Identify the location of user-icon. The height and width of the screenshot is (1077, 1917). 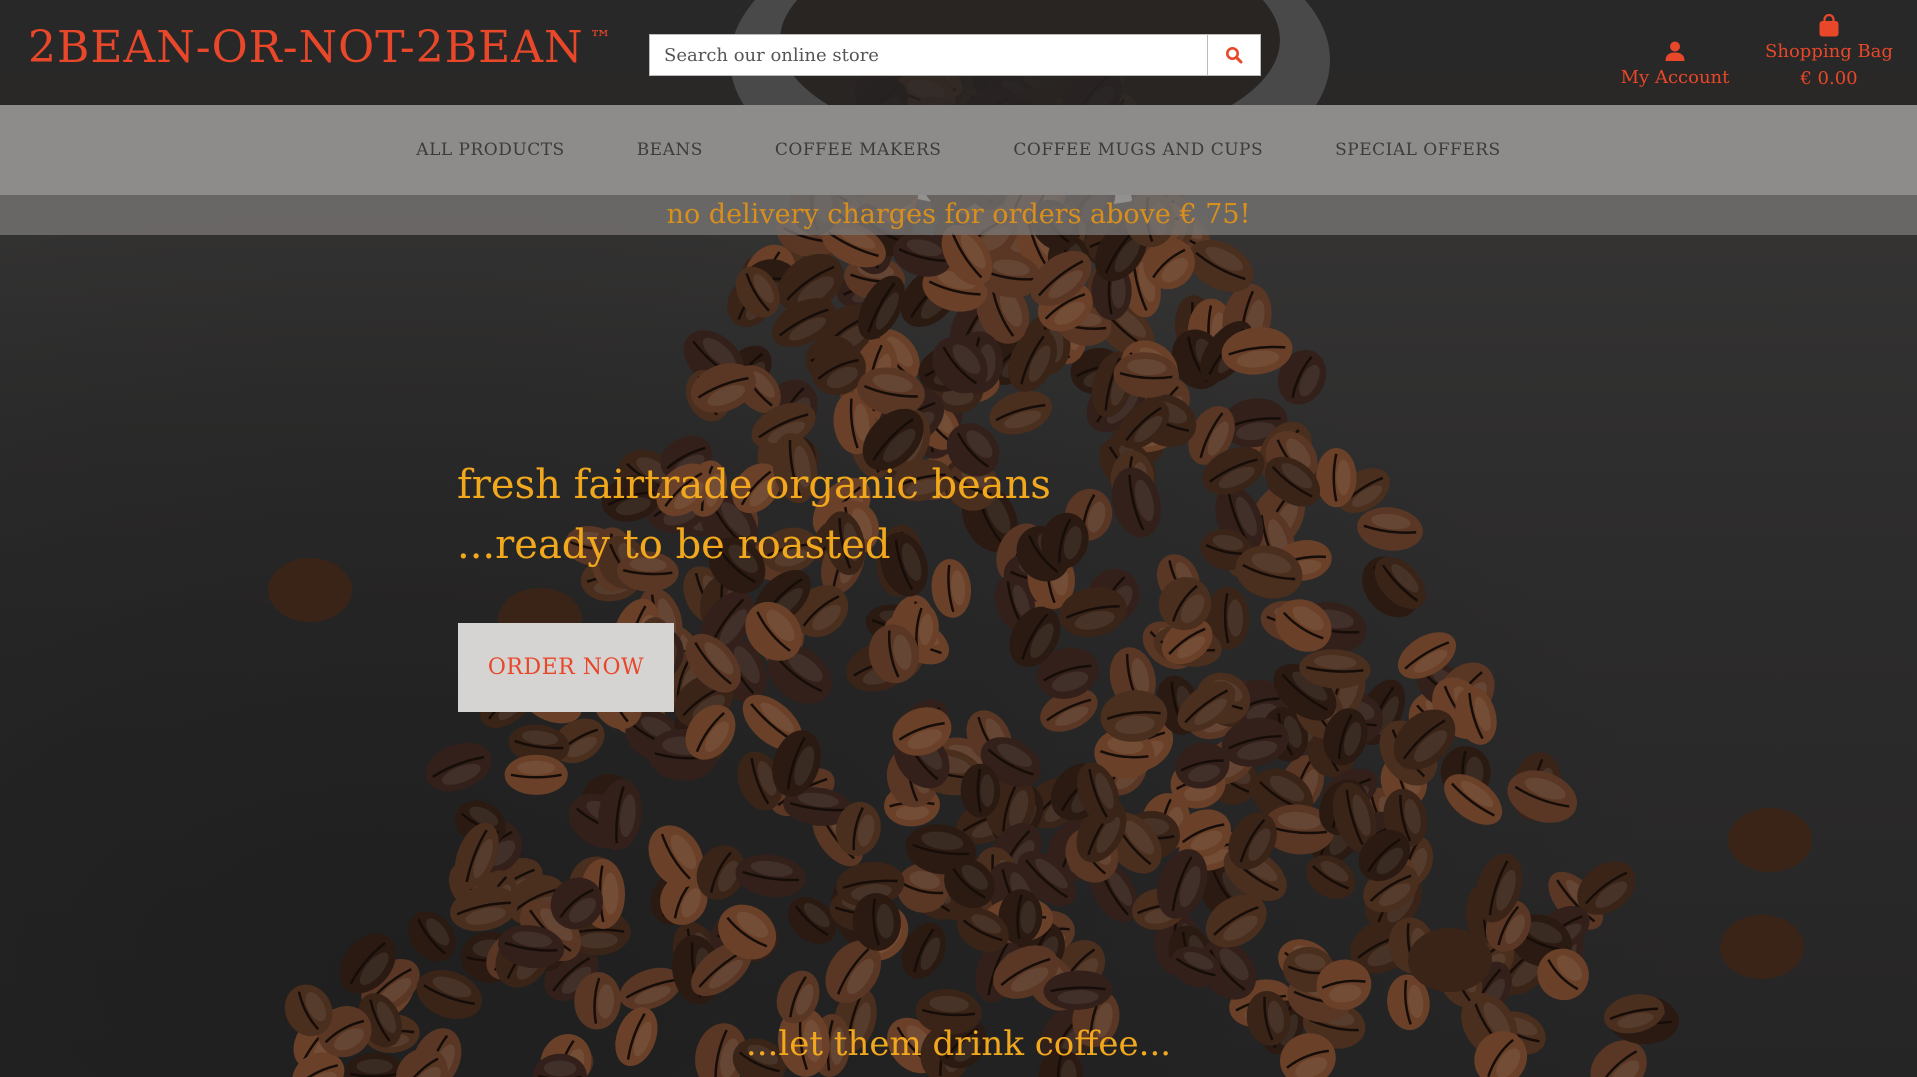
(1675, 52).